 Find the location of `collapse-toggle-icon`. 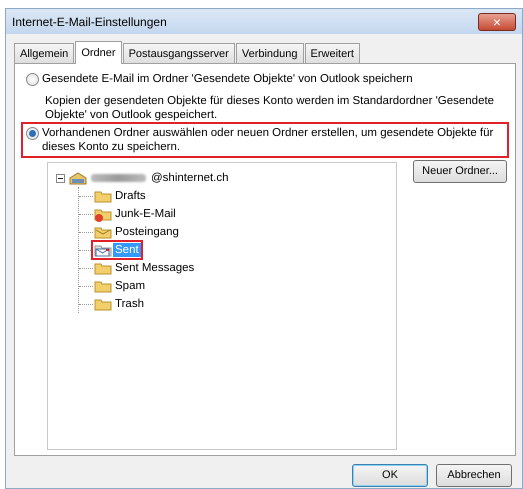

collapse-toggle-icon is located at coordinates (60, 178).